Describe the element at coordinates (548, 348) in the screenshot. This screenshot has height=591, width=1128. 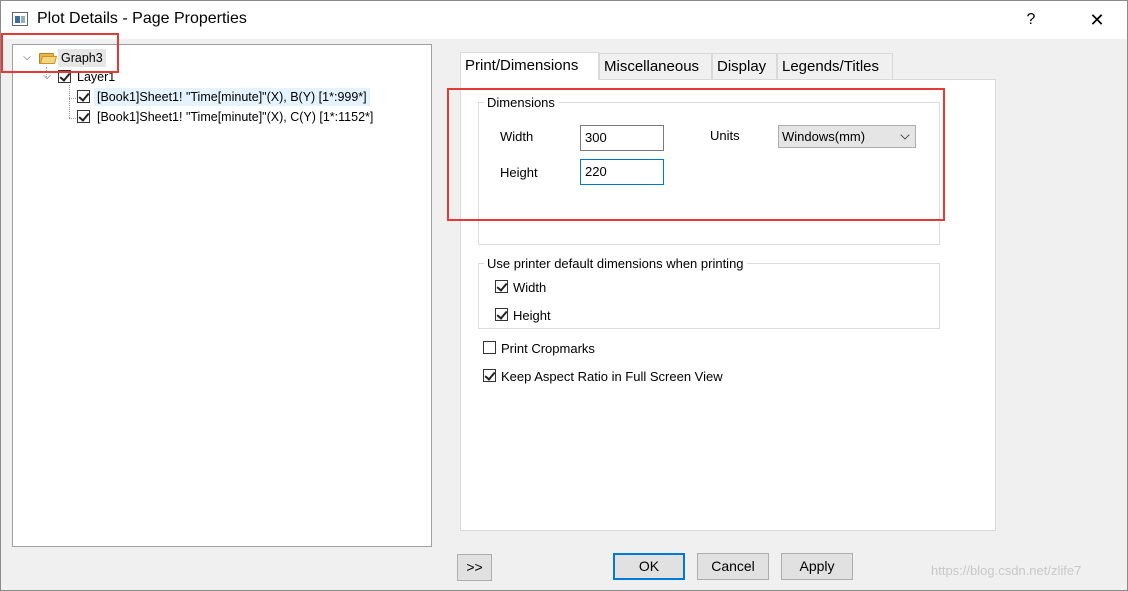
I see `print-cropmarks-label: Print Cropmarks` at that location.